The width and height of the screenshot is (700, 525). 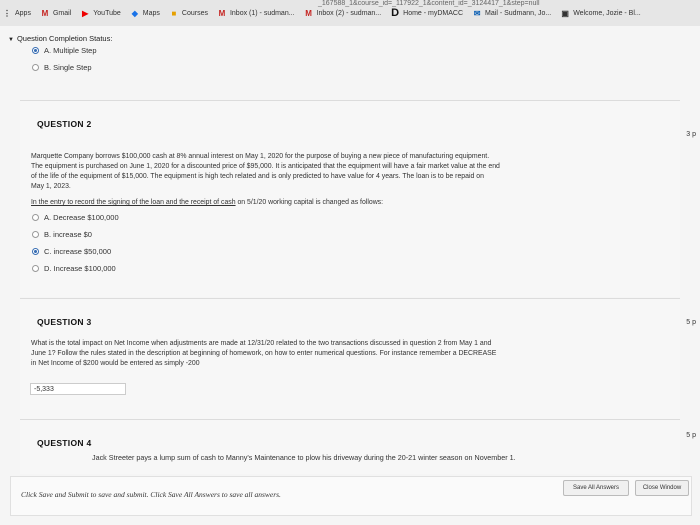 I want to click on q2-option-a: A. Decrease $100,000, so click(x=75, y=217).